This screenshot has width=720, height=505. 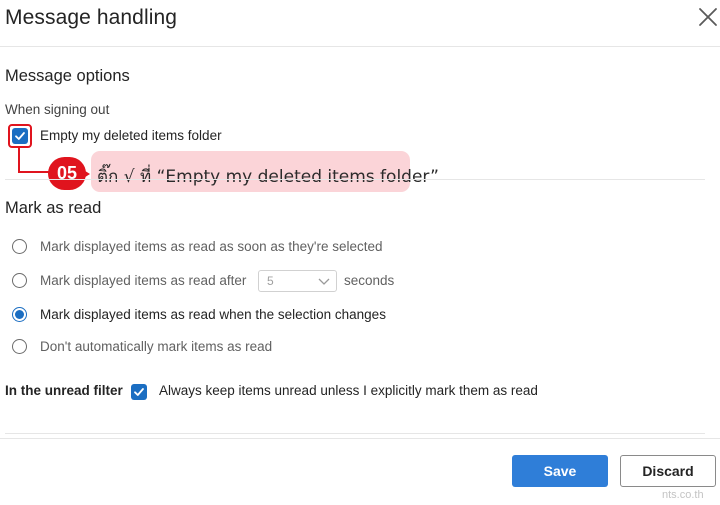 I want to click on close-button, so click(x=707, y=17).